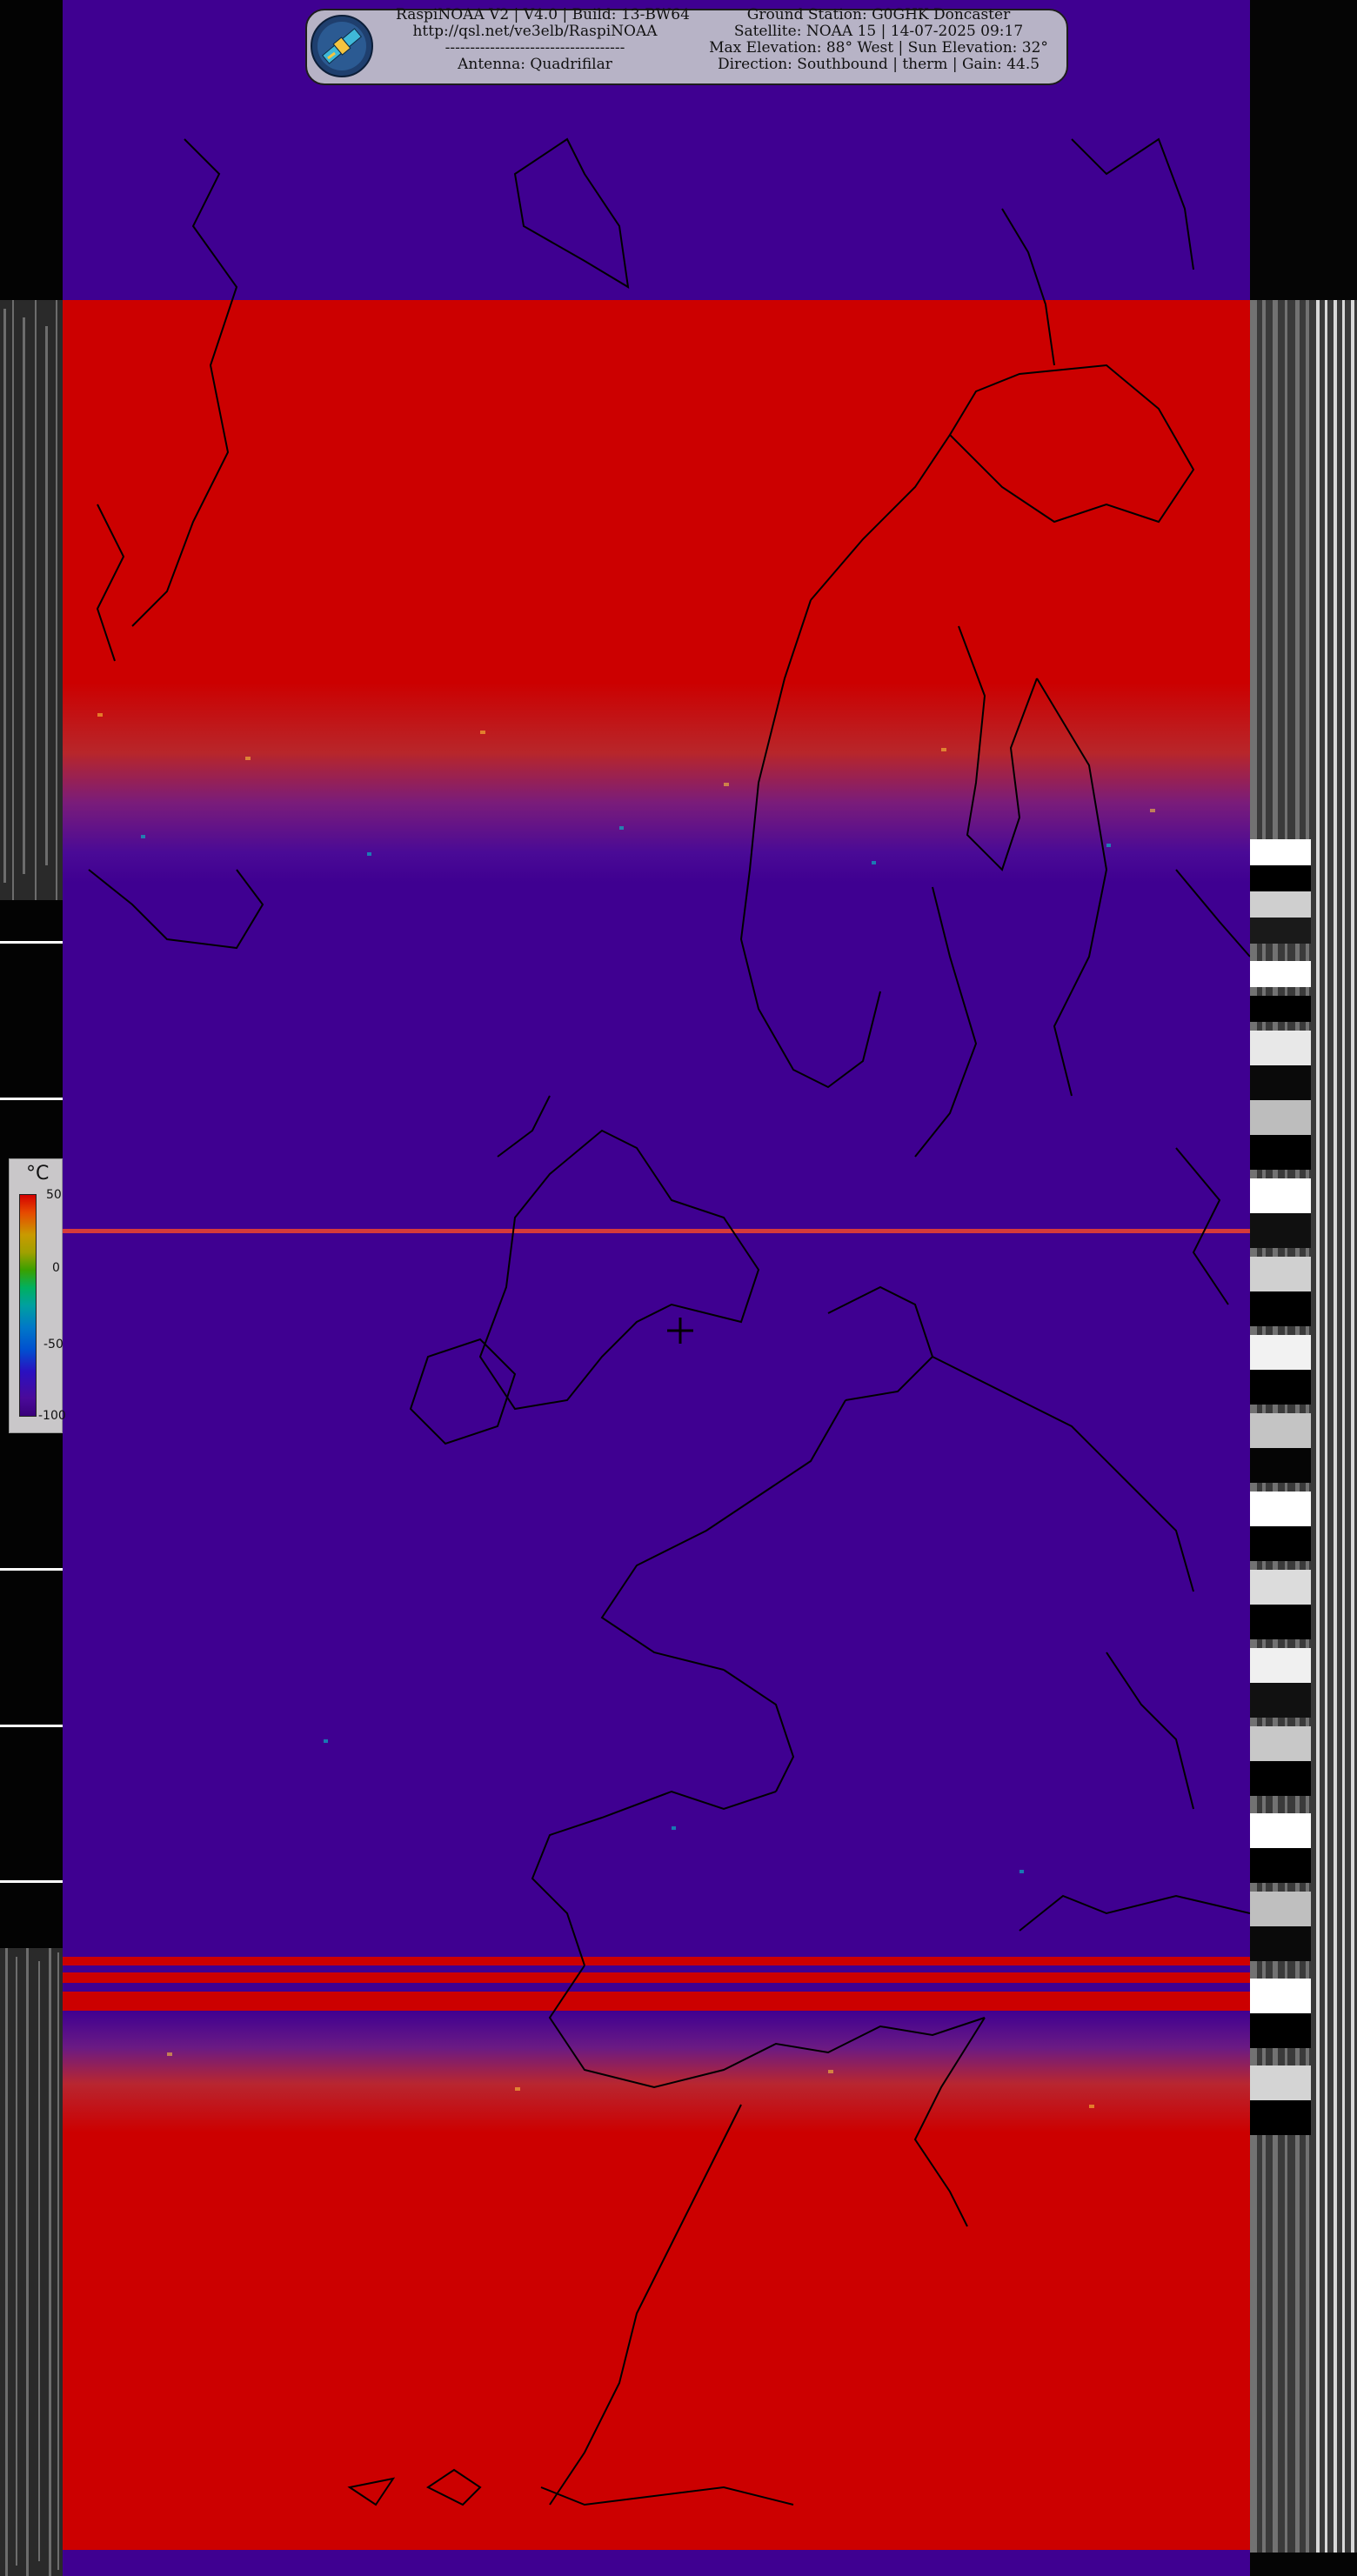 This screenshot has height=2576, width=1357. I want to click on legend-tick-50: 50, so click(54, 1195).